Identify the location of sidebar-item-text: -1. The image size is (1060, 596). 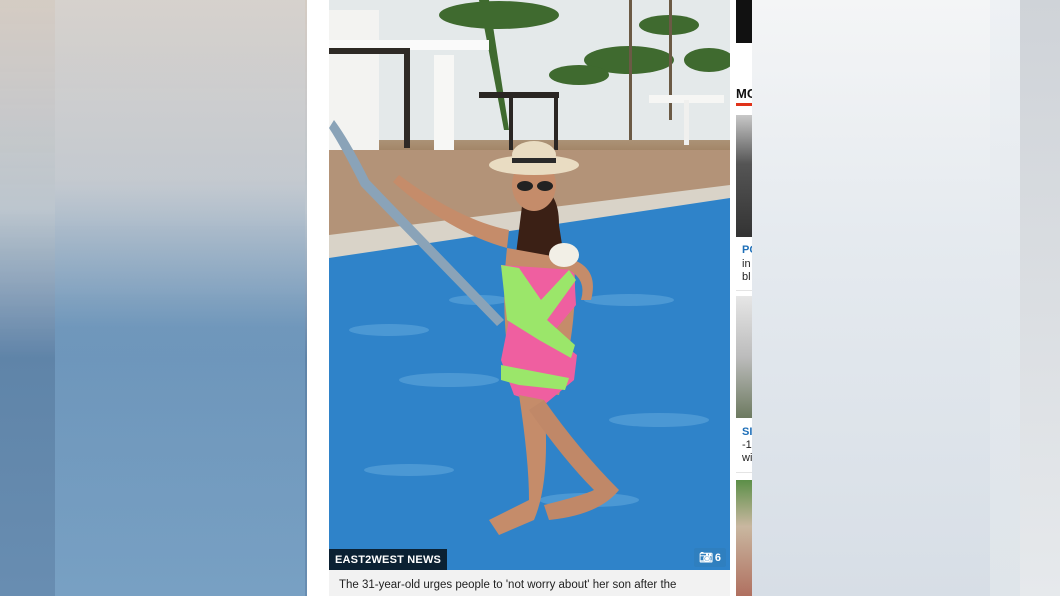
(747, 445).